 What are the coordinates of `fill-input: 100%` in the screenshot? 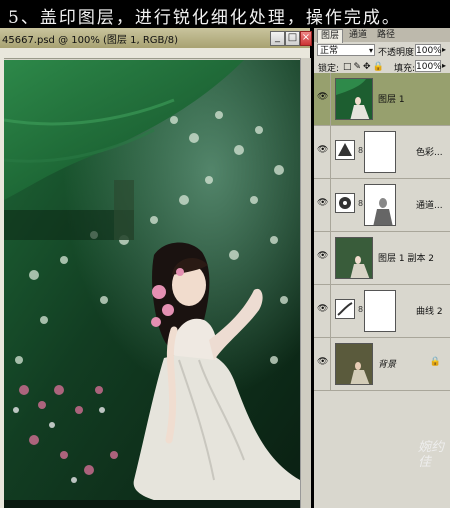 It's located at (428, 66).